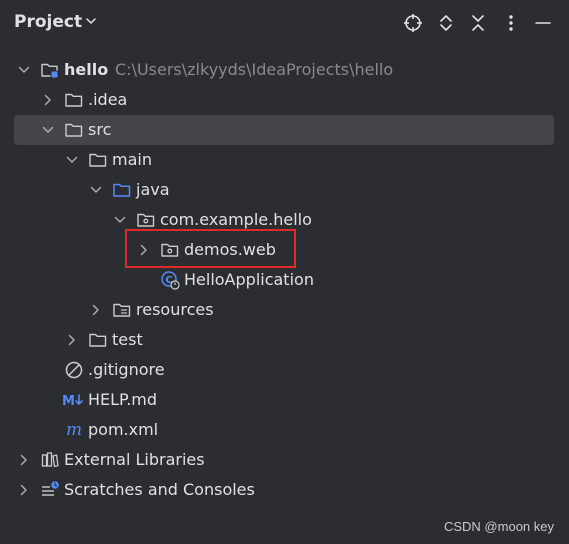 This screenshot has height=544, width=569. I want to click on tree-item-label: resources, so click(175, 309).